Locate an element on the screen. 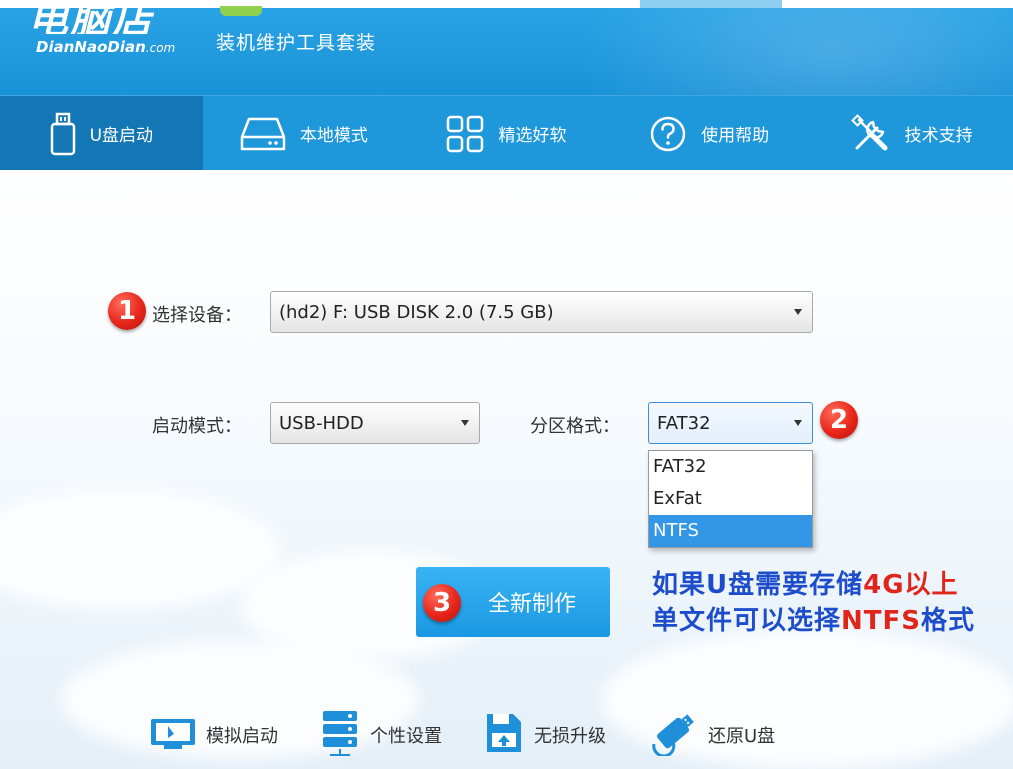 The width and height of the screenshot is (1013, 769). restore-usb-button: 还原U盘 is located at coordinates (711, 735).